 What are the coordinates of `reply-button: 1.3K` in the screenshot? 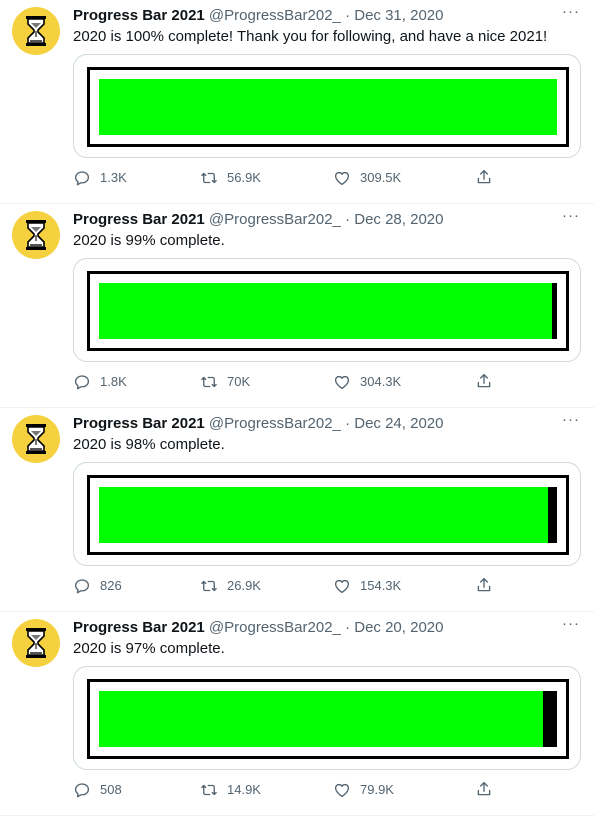 It's located at (100, 178).